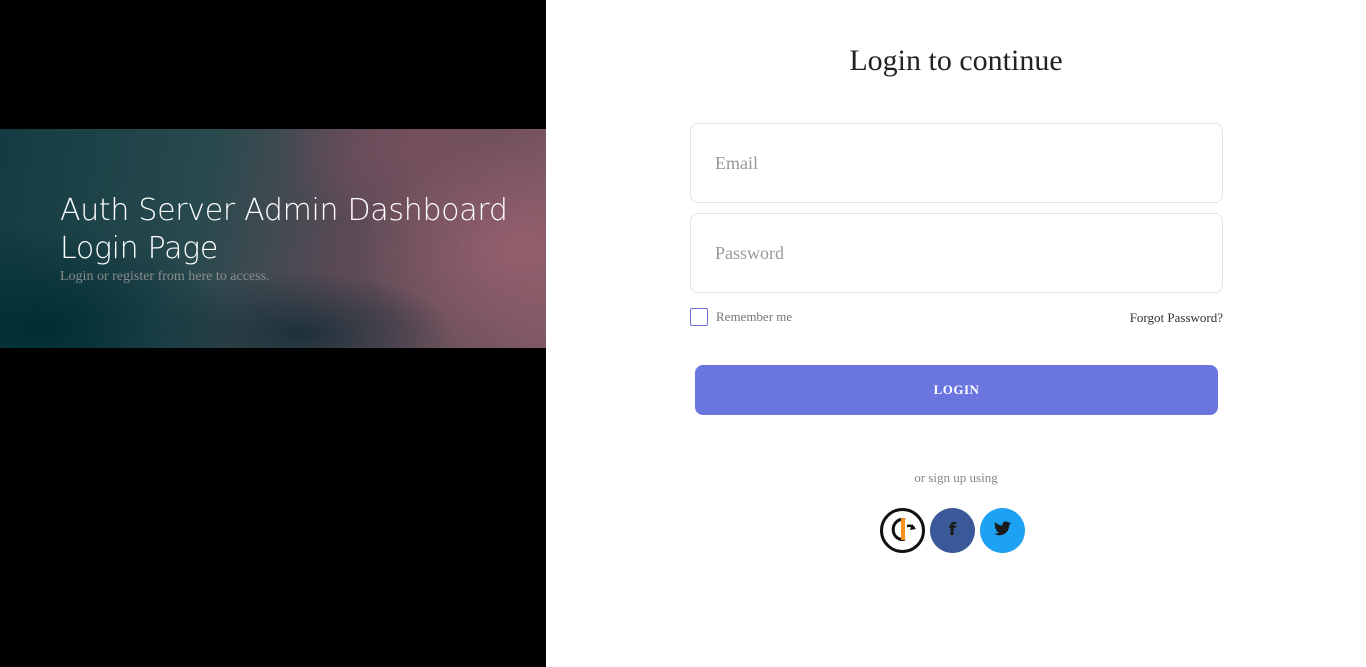 This screenshot has width=1366, height=667. Describe the element at coordinates (956, 477) in the screenshot. I see `signup-text: or sign up using` at that location.